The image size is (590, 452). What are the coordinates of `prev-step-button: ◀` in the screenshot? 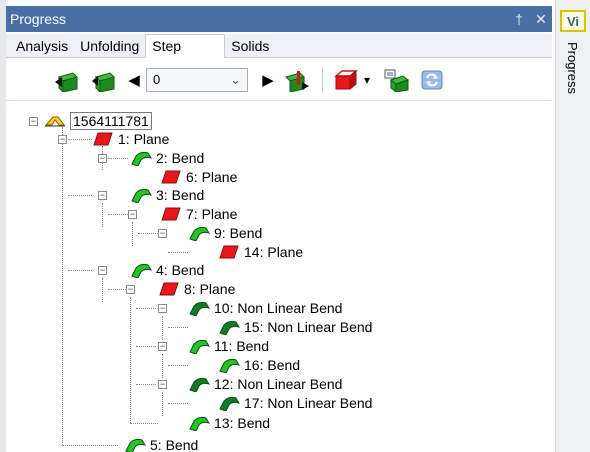 It's located at (134, 80).